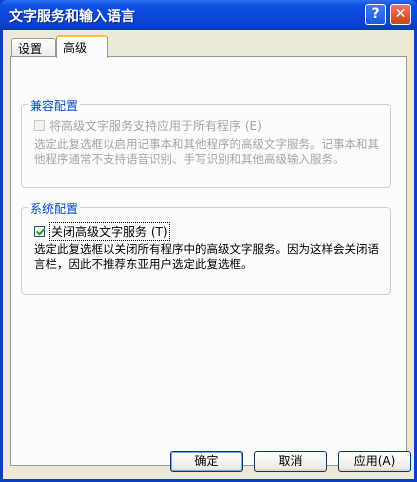 The height and width of the screenshot is (482, 417). I want to click on ok-button: 确定, so click(206, 461).